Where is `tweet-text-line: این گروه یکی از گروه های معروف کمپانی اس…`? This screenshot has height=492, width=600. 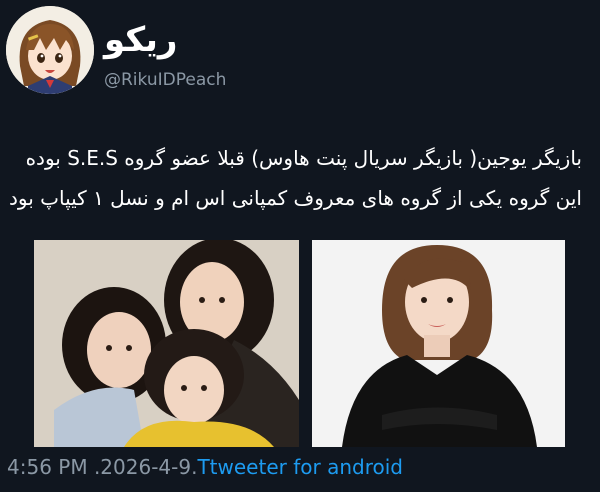
tweet-text-line: این گروه یکی از گروه های معروف کمپانی اس… is located at coordinates (295, 198).